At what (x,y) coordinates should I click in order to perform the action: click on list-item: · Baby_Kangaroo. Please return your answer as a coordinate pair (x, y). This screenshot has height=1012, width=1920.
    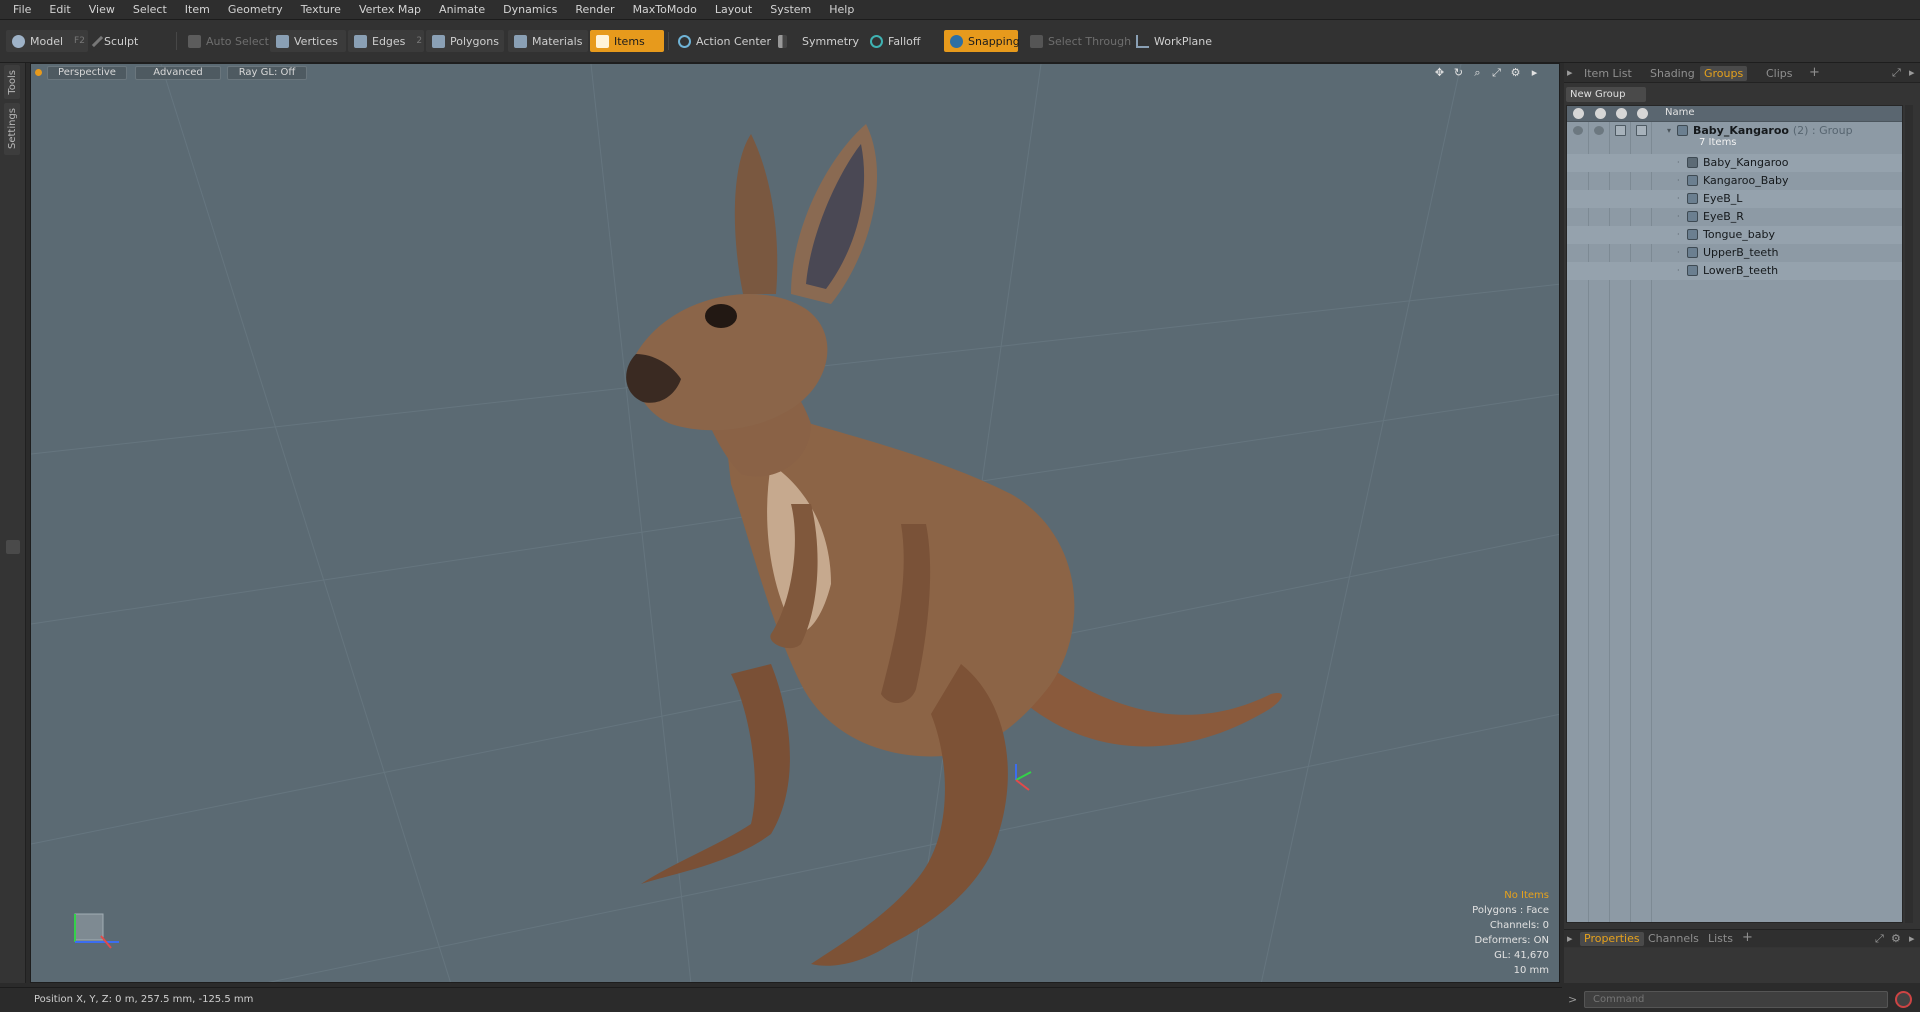
    Looking at the image, I should click on (1734, 163).